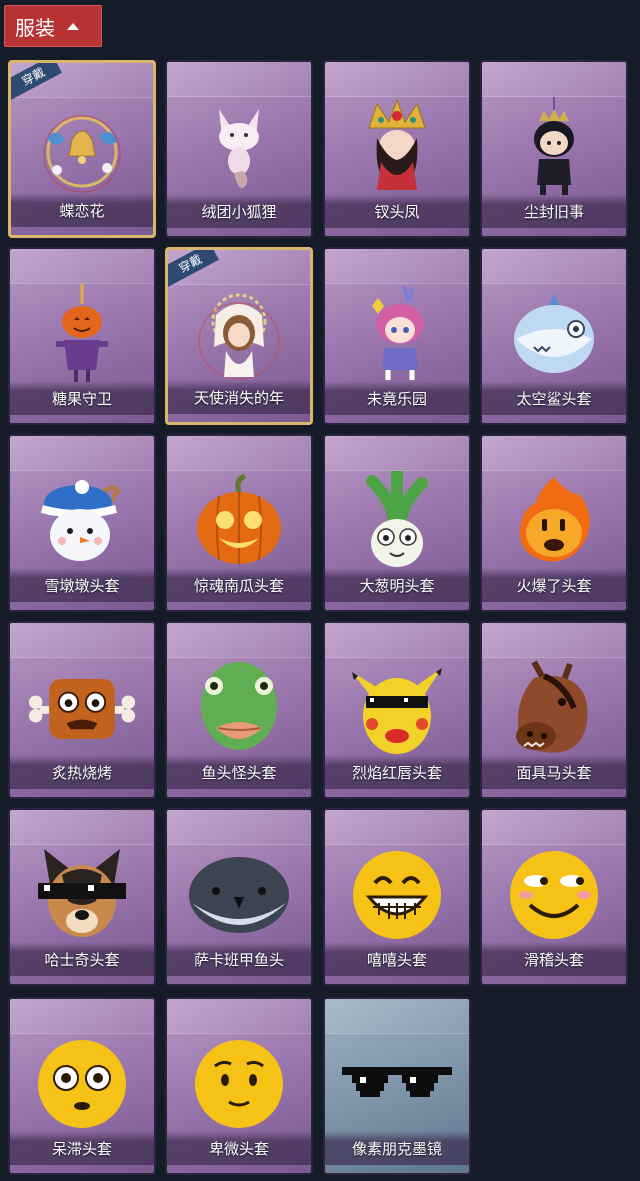 This screenshot has height=1181, width=640. I want to click on costume-name: 滑稽头套, so click(553, 959).